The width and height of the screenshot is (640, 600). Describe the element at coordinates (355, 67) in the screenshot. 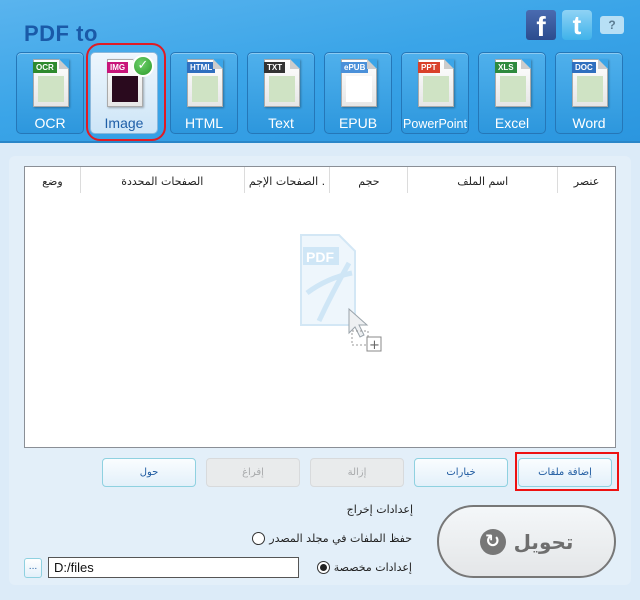

I see `format-tag: ePUB` at that location.